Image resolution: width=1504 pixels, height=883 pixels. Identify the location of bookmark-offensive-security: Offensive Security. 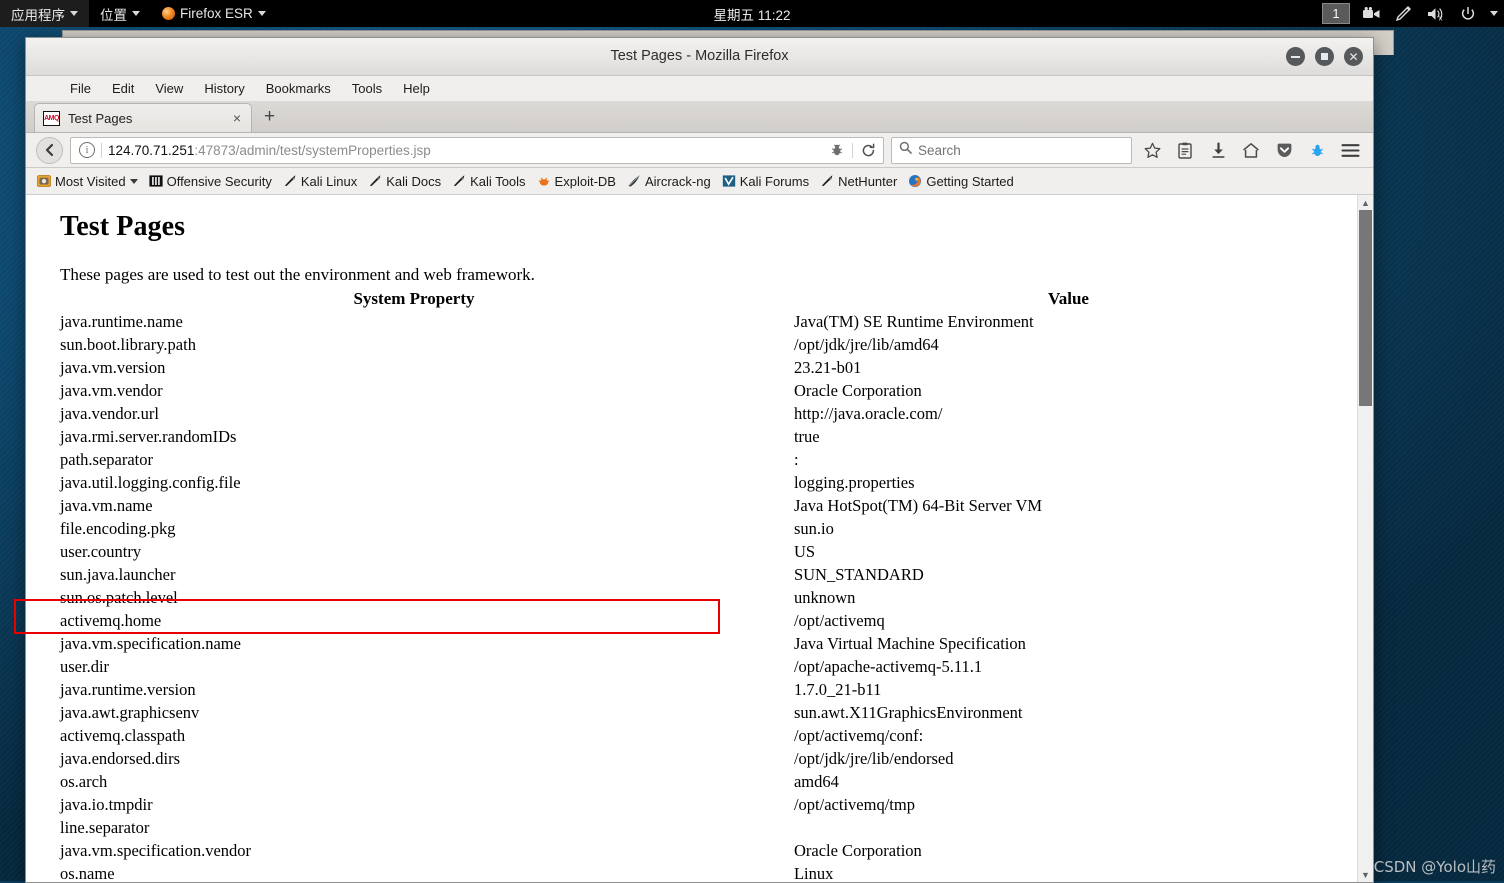
(210, 181).